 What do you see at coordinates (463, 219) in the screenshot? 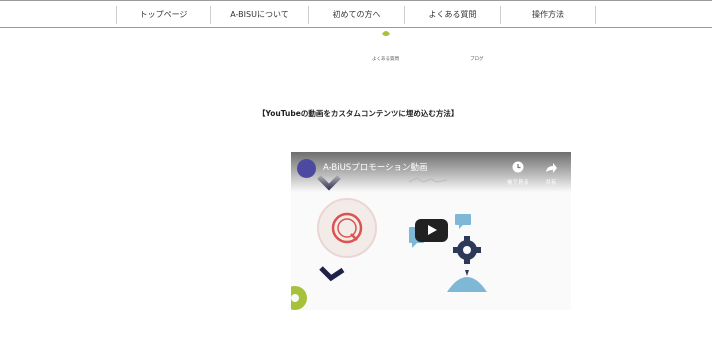
I see `speech-bubble-top-icon` at bounding box center [463, 219].